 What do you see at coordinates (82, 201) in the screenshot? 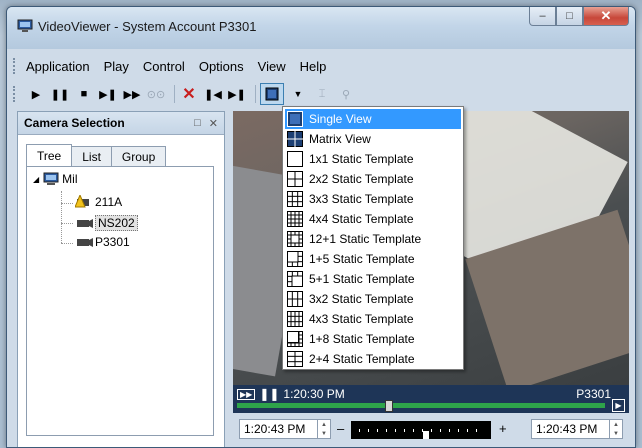
I see `camera-warning-icon` at bounding box center [82, 201].